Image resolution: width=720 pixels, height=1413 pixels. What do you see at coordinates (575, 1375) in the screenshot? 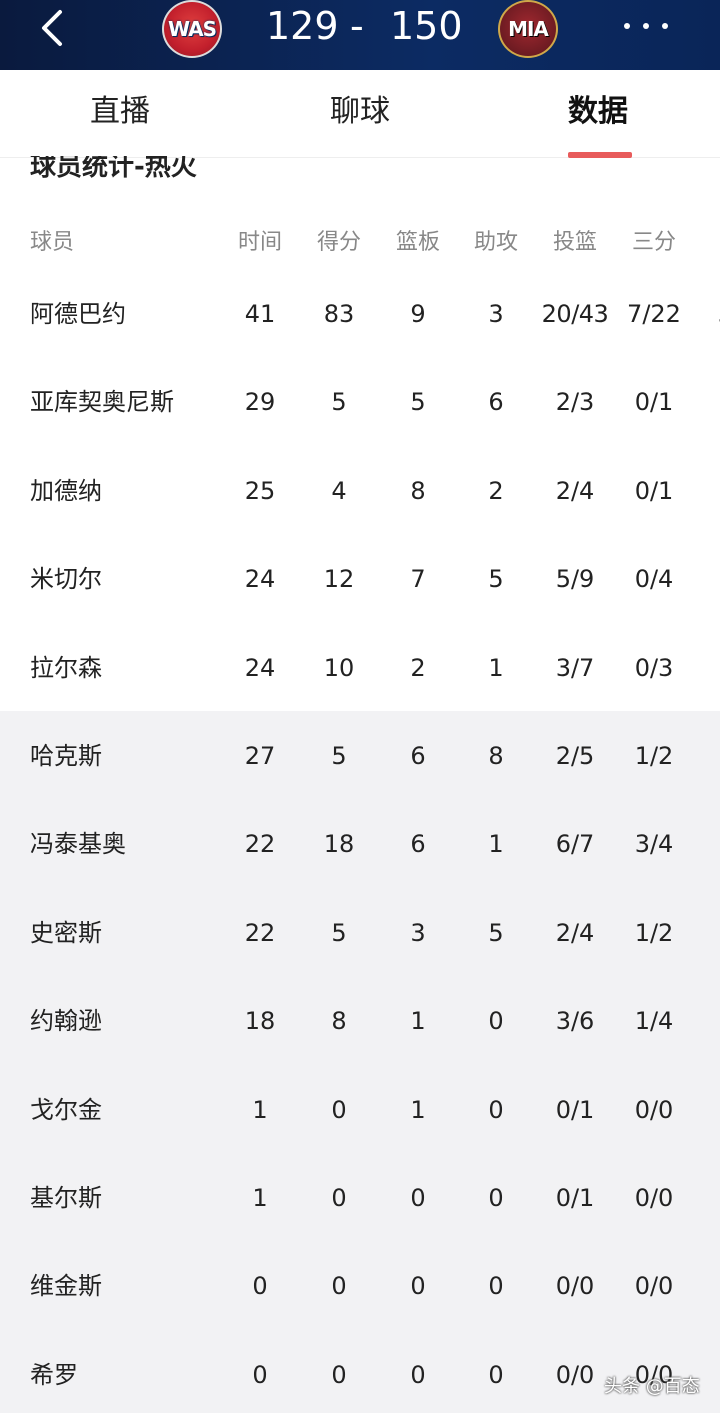
I see `stat-fg: 0/0` at bounding box center [575, 1375].